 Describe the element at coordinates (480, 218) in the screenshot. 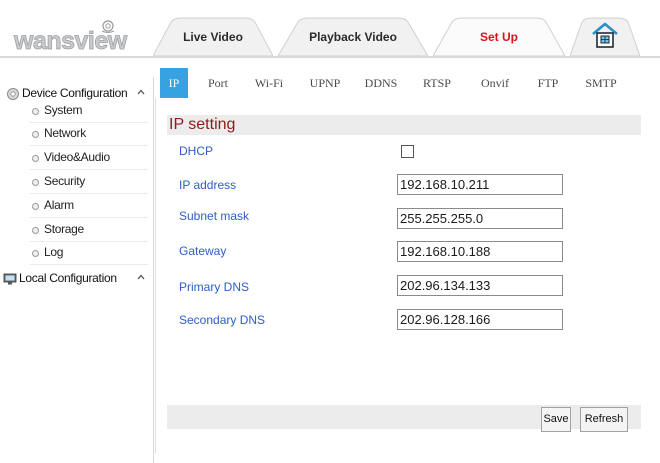

I see `subnet-mask-input` at that location.